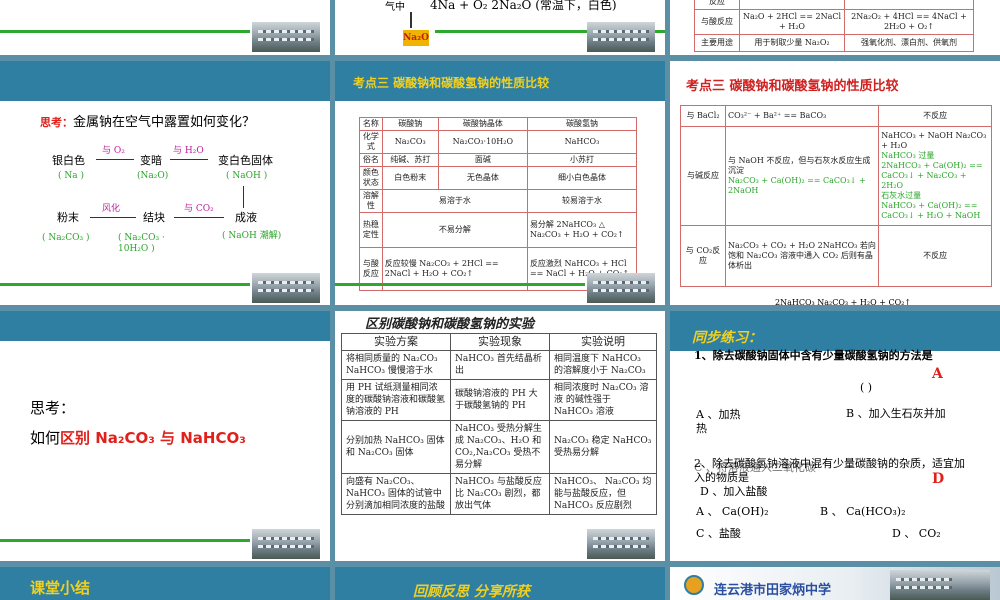 This screenshot has height=600, width=1000. What do you see at coordinates (396, 400) in the screenshot?
I see `table-cell: 用 PH 试纸测量相同浓度的碳酸钠溶液和碳酸氢钠溶液的 PH` at bounding box center [396, 400].